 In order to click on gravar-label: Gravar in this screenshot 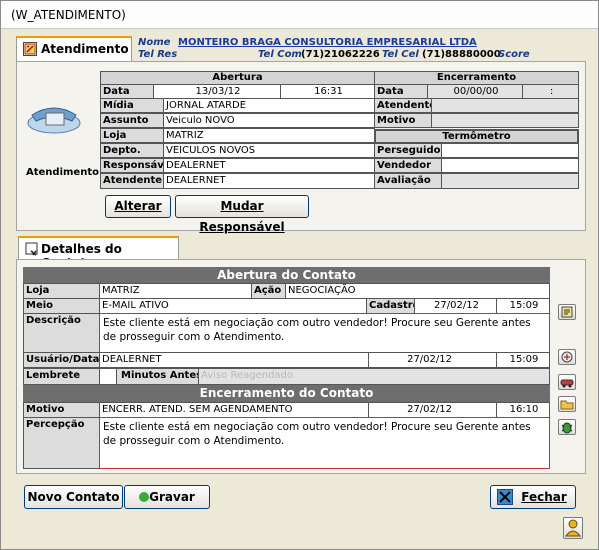, I will do `click(172, 497)`.